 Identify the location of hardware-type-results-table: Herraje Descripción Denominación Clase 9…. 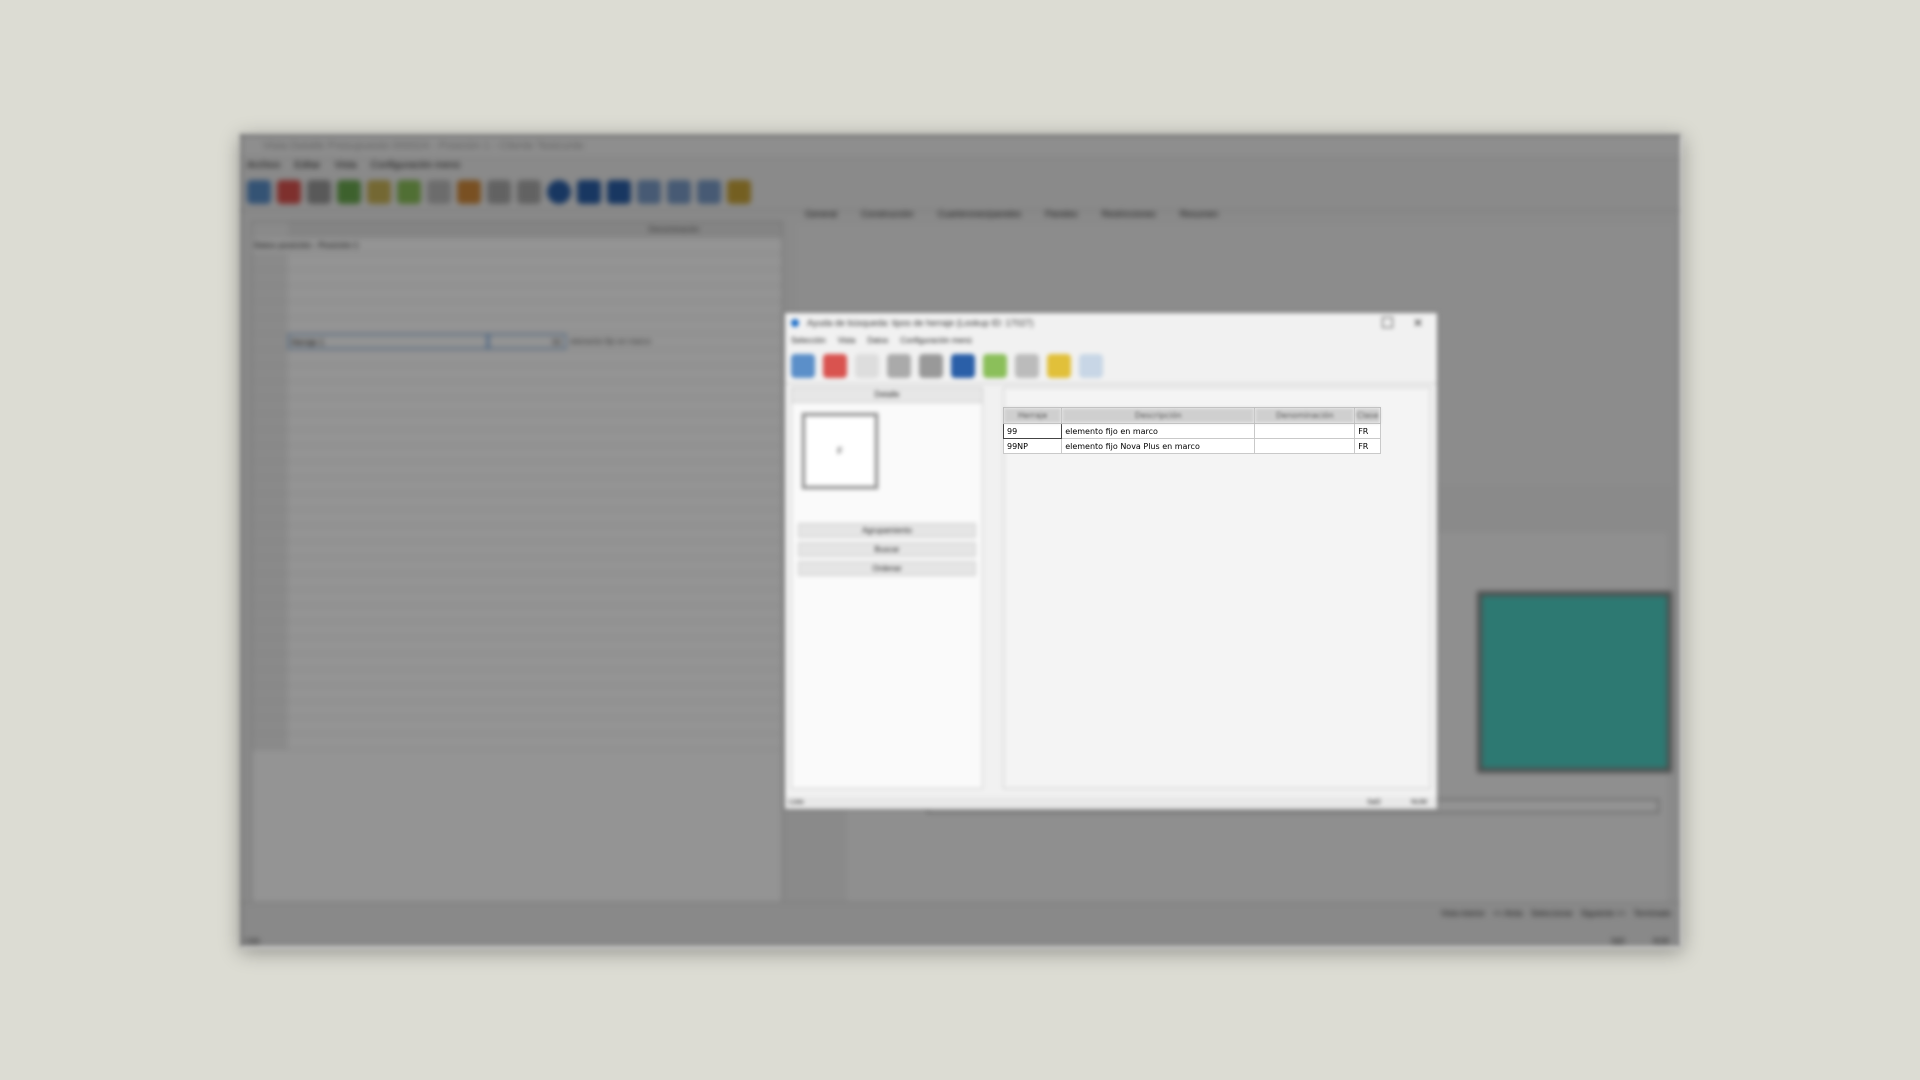
(1191, 468).